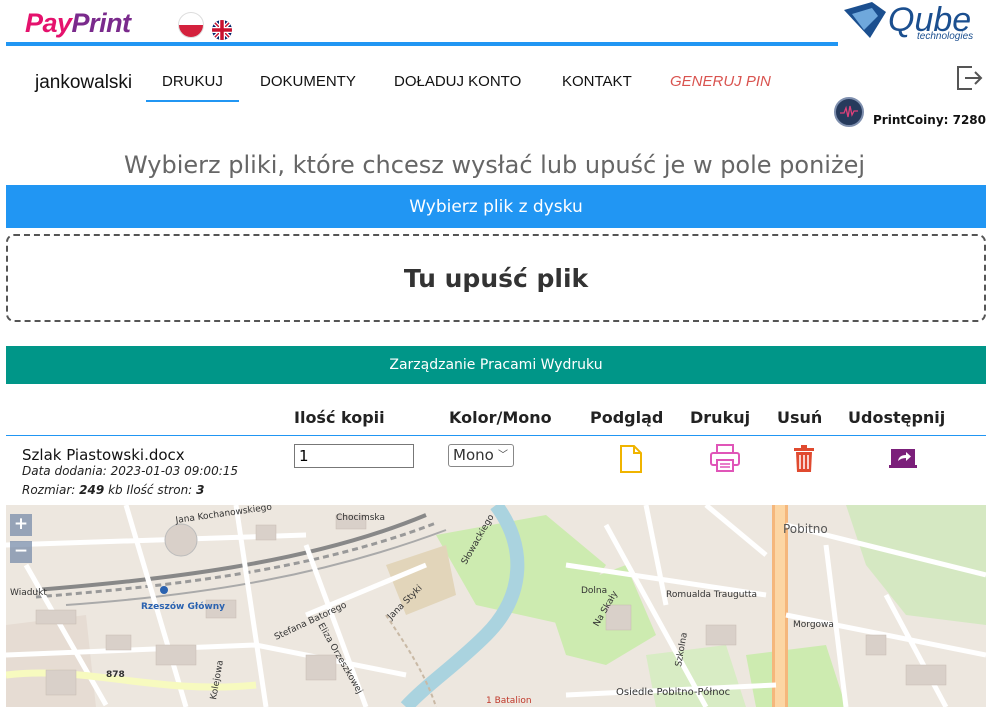  Describe the element at coordinates (308, 86) in the screenshot. I see `nav-item-dokumenty: DOKUMENTY` at that location.